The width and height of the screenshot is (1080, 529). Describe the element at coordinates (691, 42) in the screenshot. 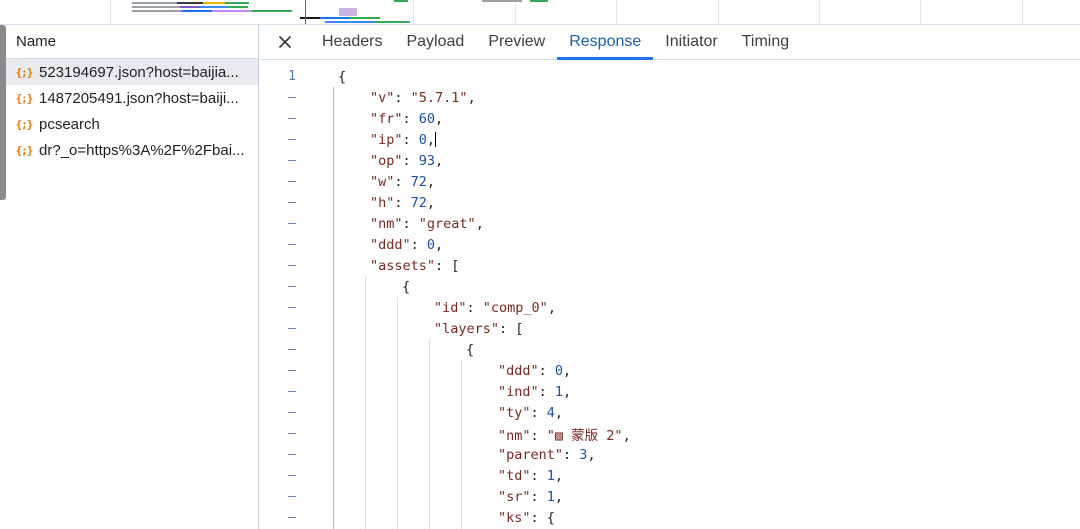

I see `tab-initiator: Initiator` at that location.